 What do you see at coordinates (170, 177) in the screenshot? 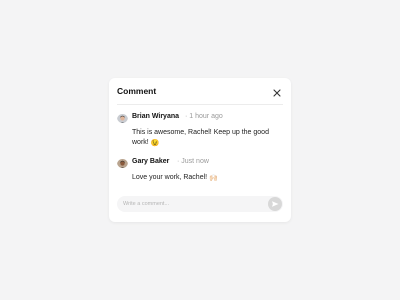
I see `comment-text: Love your work, Rachel!` at bounding box center [170, 177].